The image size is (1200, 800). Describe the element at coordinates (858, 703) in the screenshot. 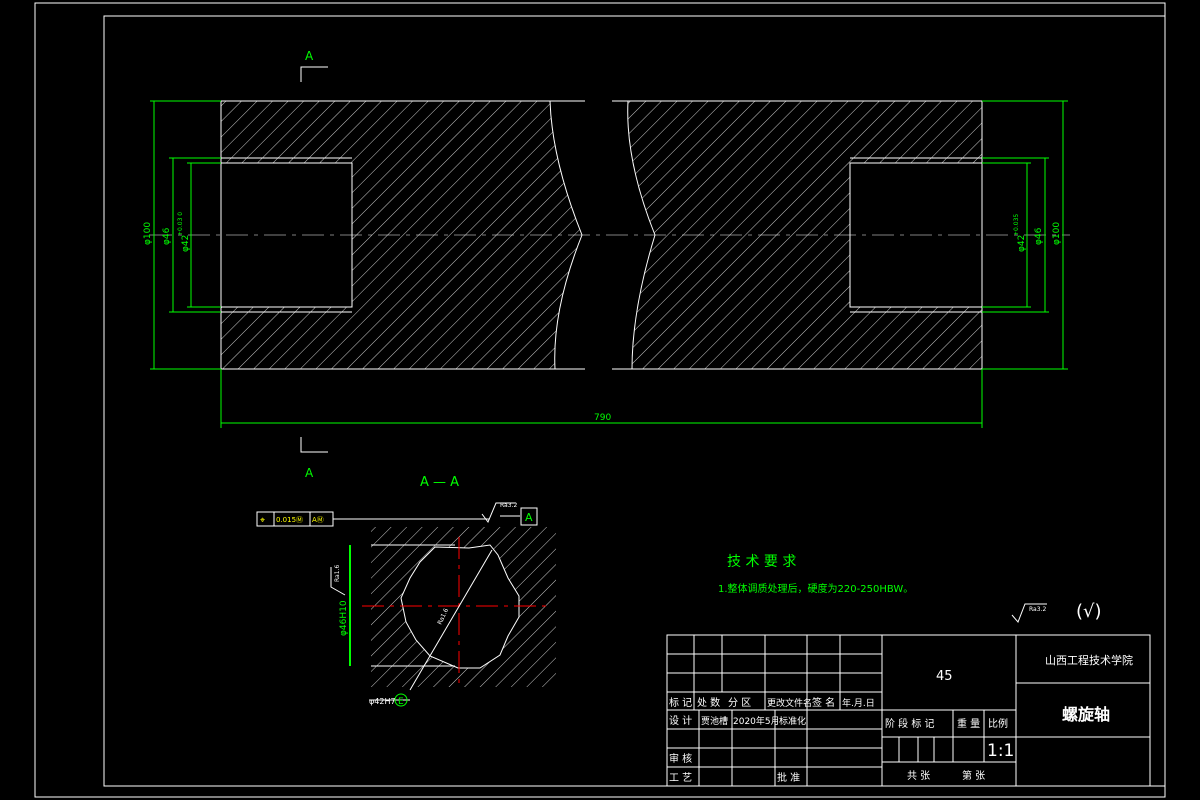

I see `header-date: 年.月.日` at that location.